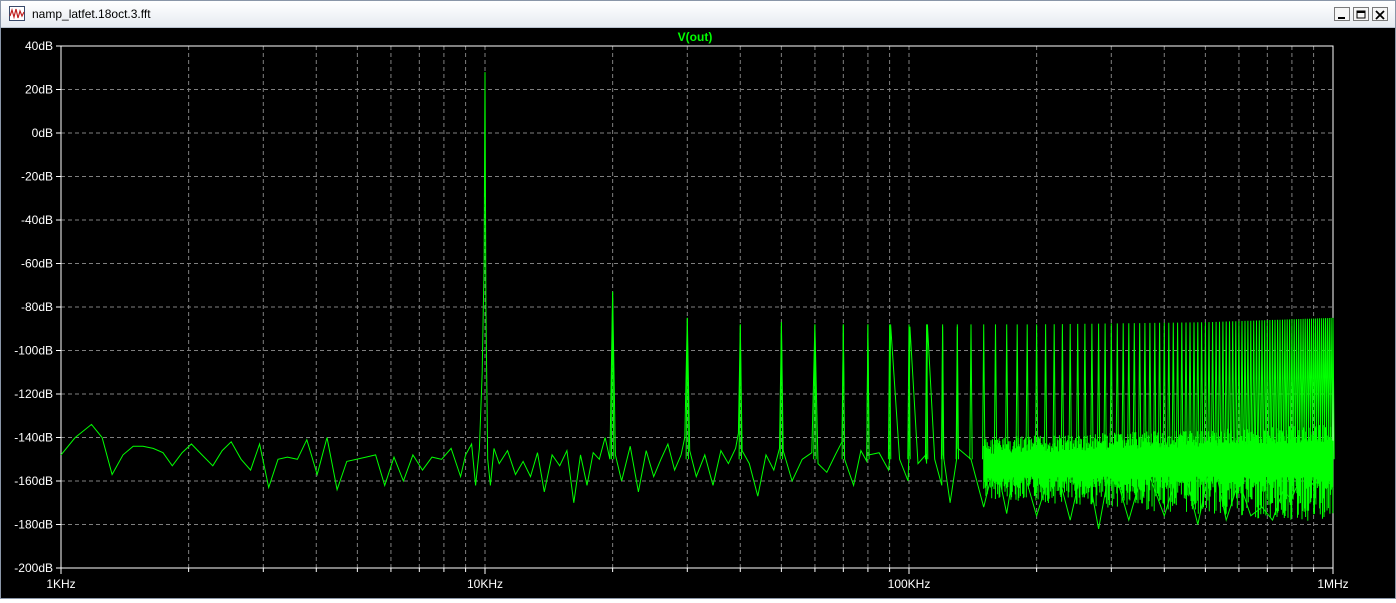 This screenshot has width=1396, height=603. I want to click on close-button, so click(1380, 14).